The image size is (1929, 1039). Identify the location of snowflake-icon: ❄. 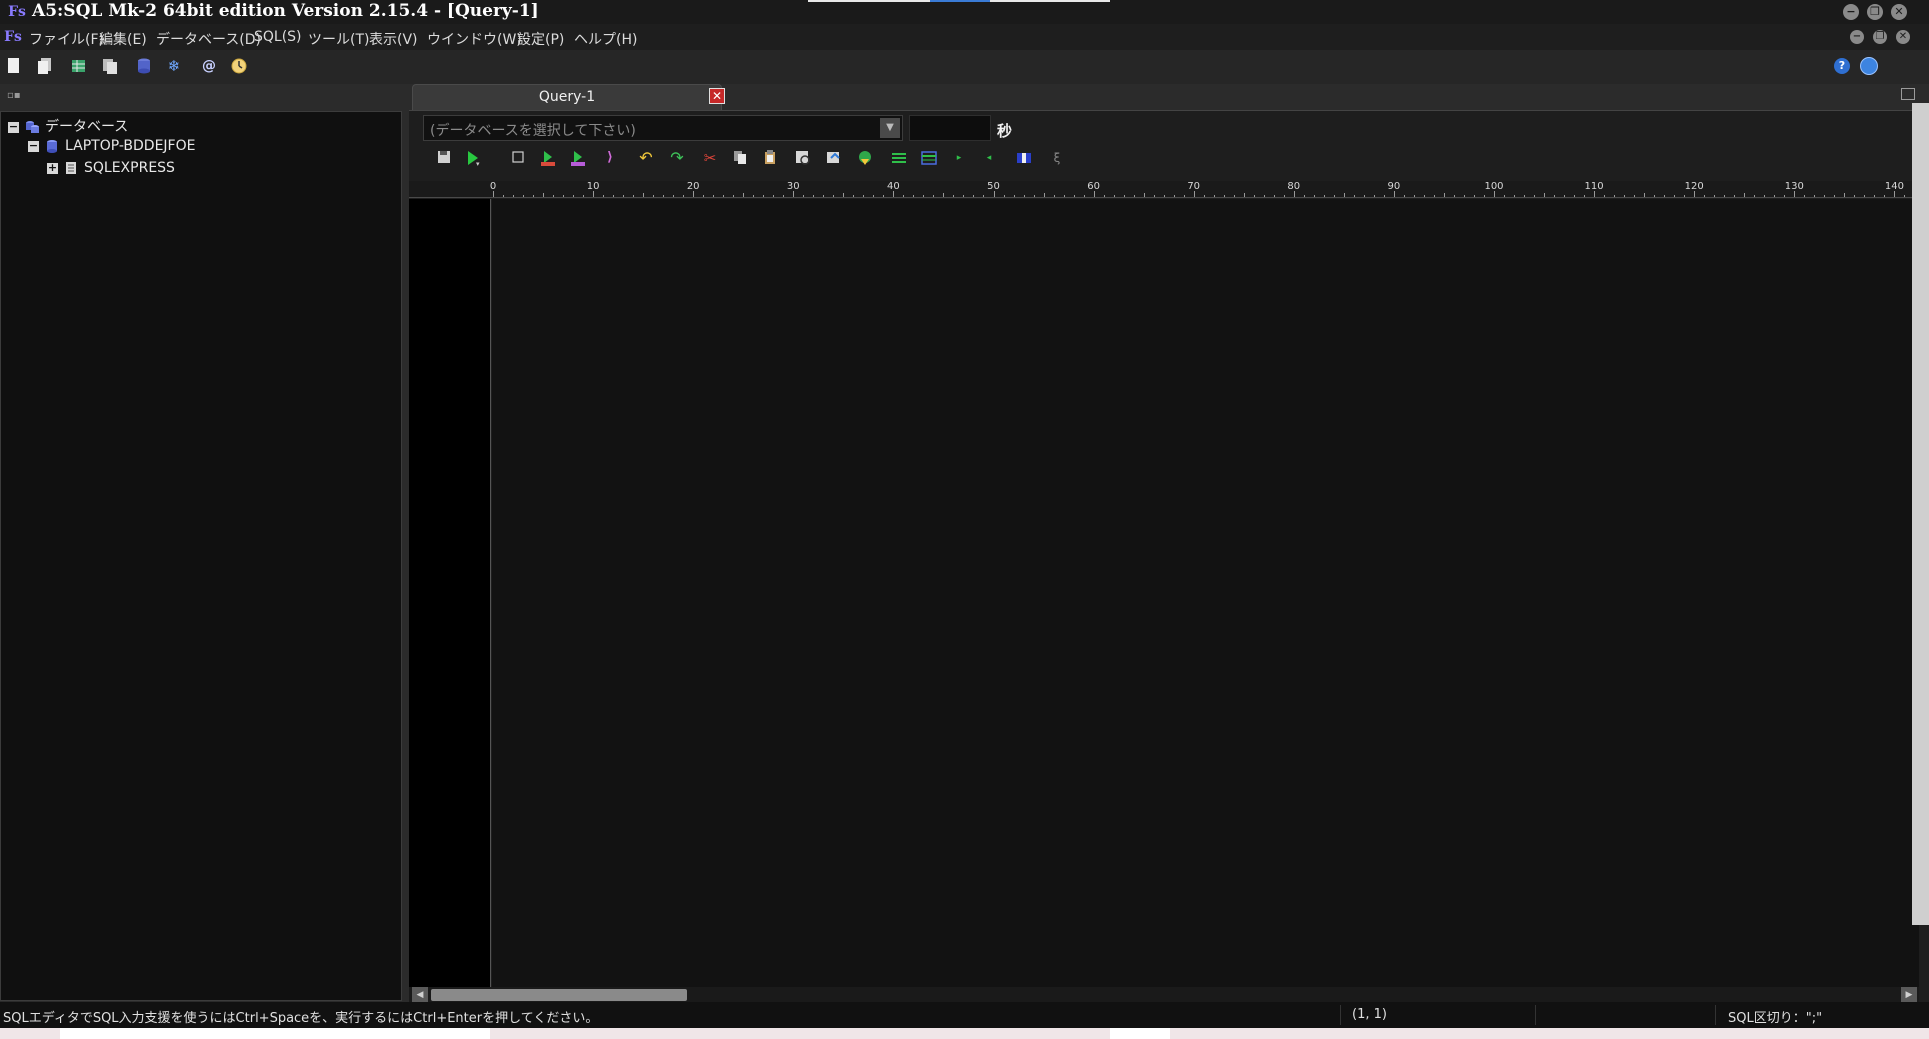
(174, 66).